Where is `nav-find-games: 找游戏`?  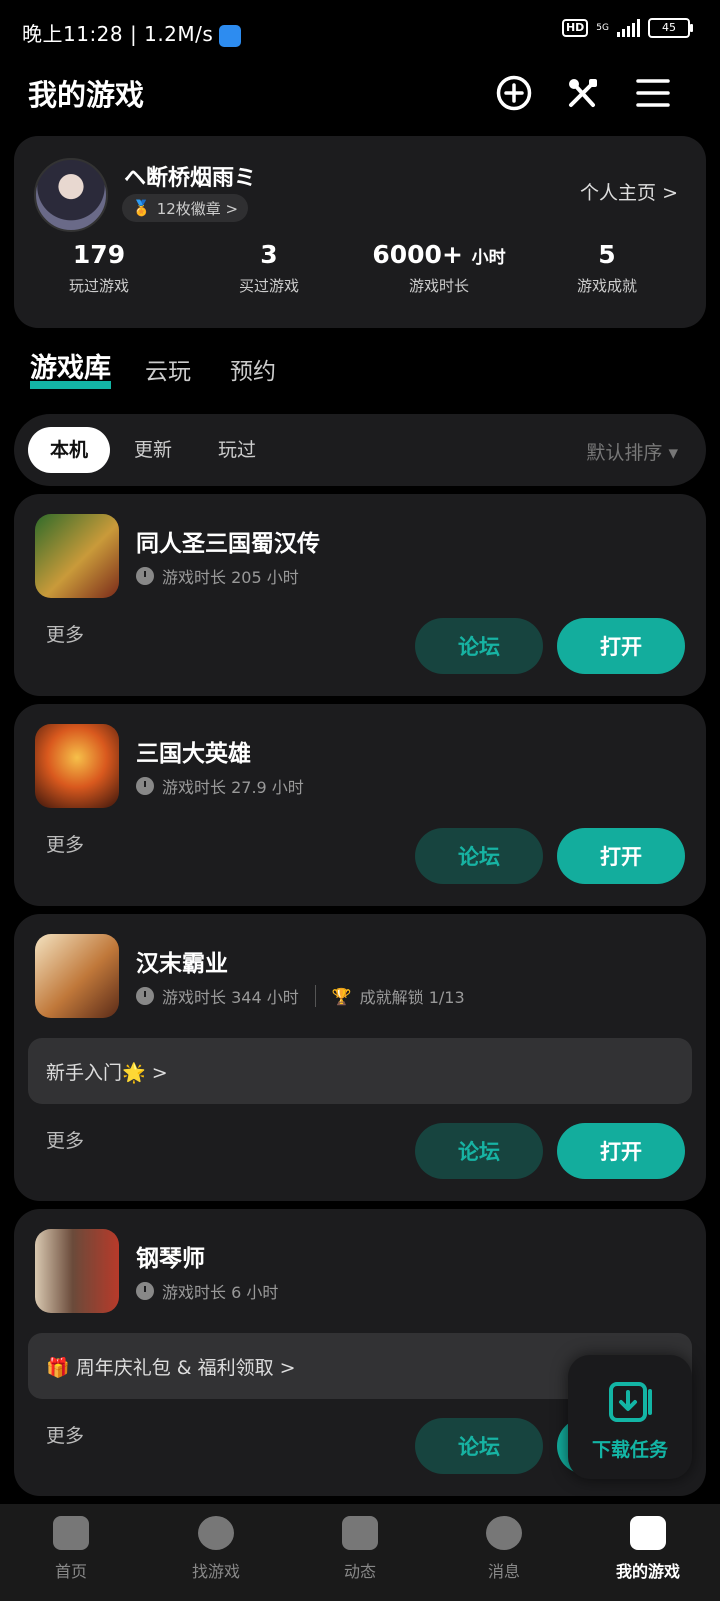 nav-find-games: 找游戏 is located at coordinates (216, 1549).